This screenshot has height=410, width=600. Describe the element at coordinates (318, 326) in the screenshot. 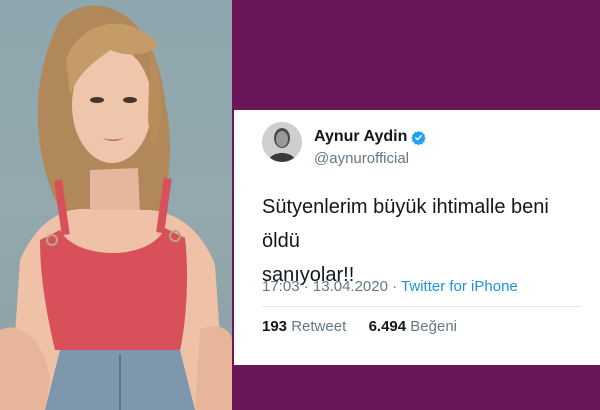

I see `retweet-label: Retweet` at that location.